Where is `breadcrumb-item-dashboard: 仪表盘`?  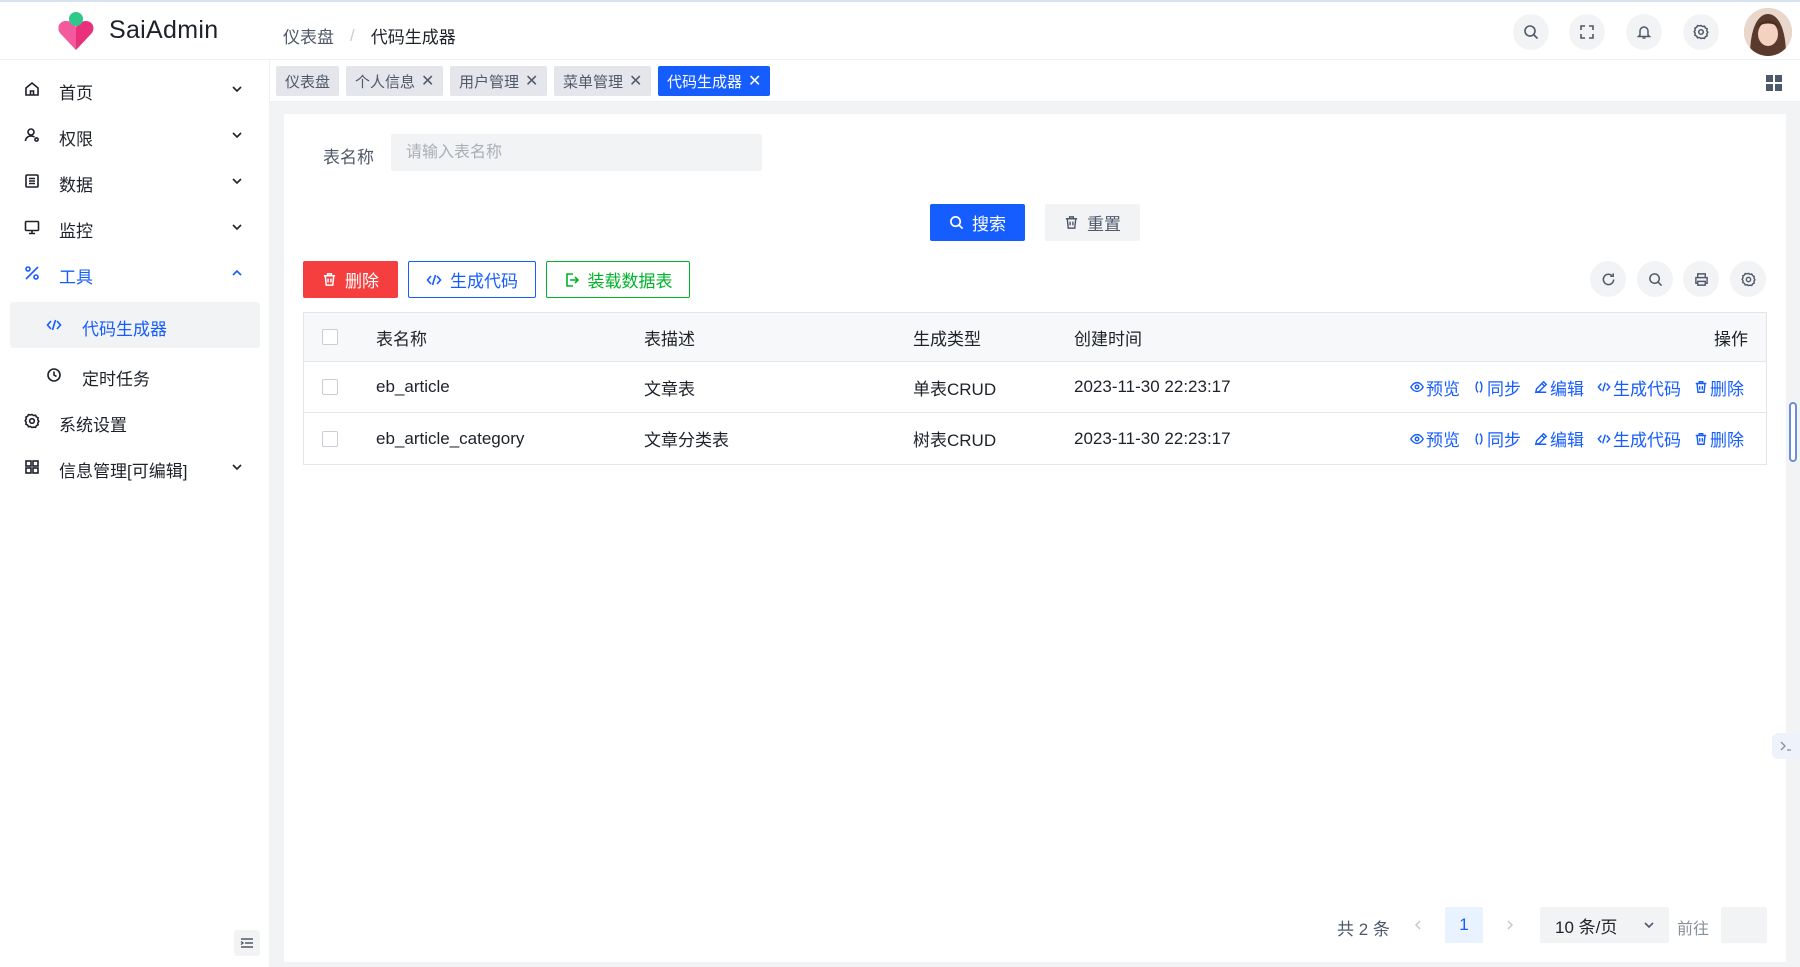 breadcrumb-item-dashboard: 仪表盘 is located at coordinates (308, 35).